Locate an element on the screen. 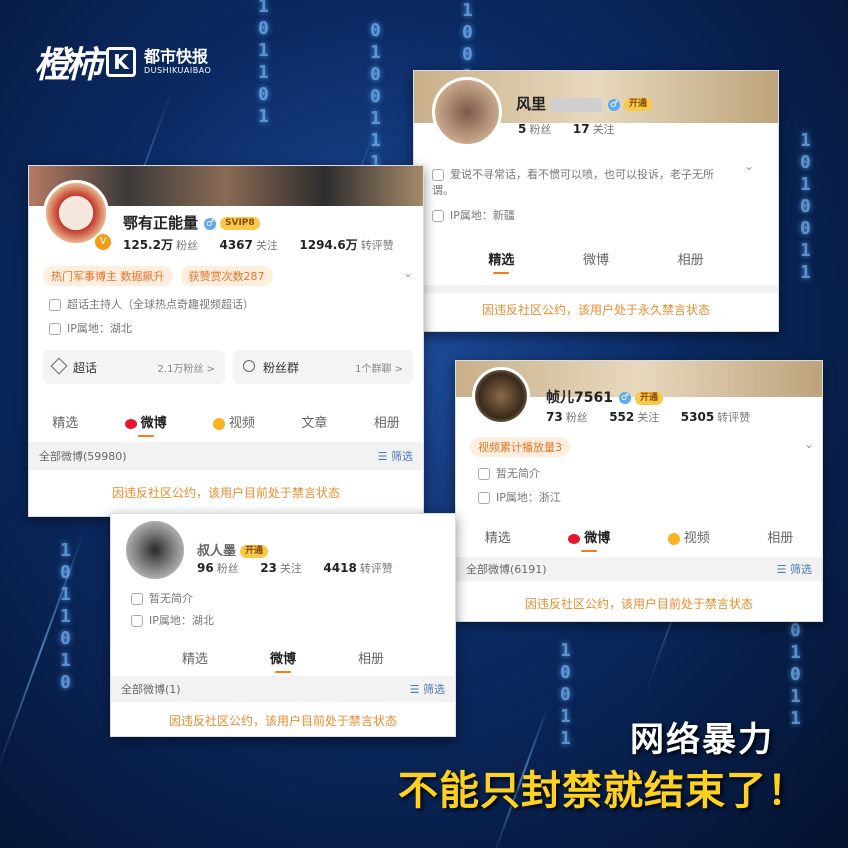 The height and width of the screenshot is (848, 848). fans-group-label: 粉丝群 is located at coordinates (281, 367).